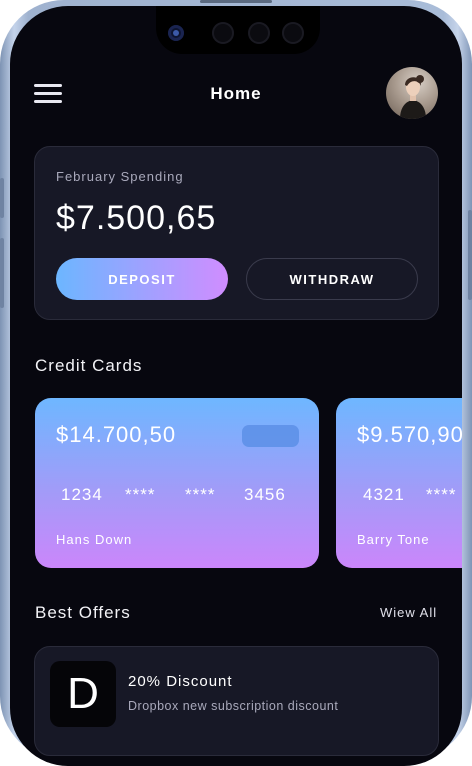  I want to click on credit-card: $9.570,90 4321 **** Barry Tone, so click(399, 483).